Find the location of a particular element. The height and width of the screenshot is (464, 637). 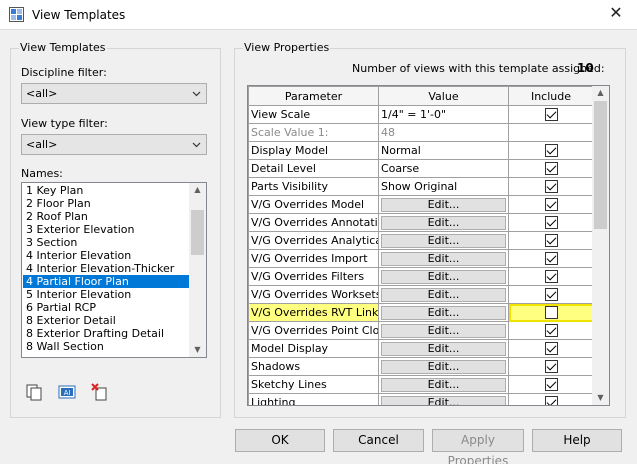

help-button: Help is located at coordinates (577, 440).